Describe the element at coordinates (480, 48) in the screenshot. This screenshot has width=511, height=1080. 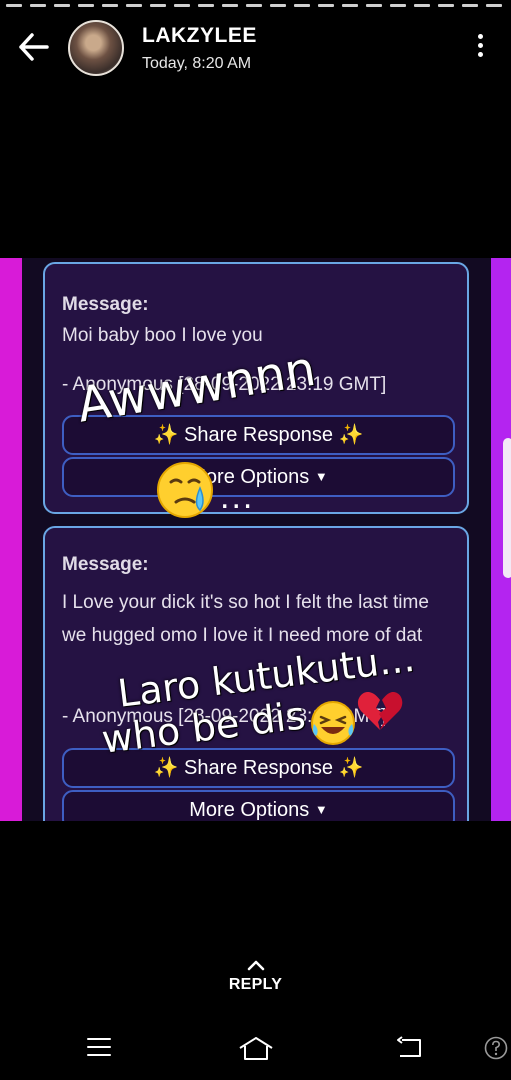
I see `more-vertical-icon` at that location.